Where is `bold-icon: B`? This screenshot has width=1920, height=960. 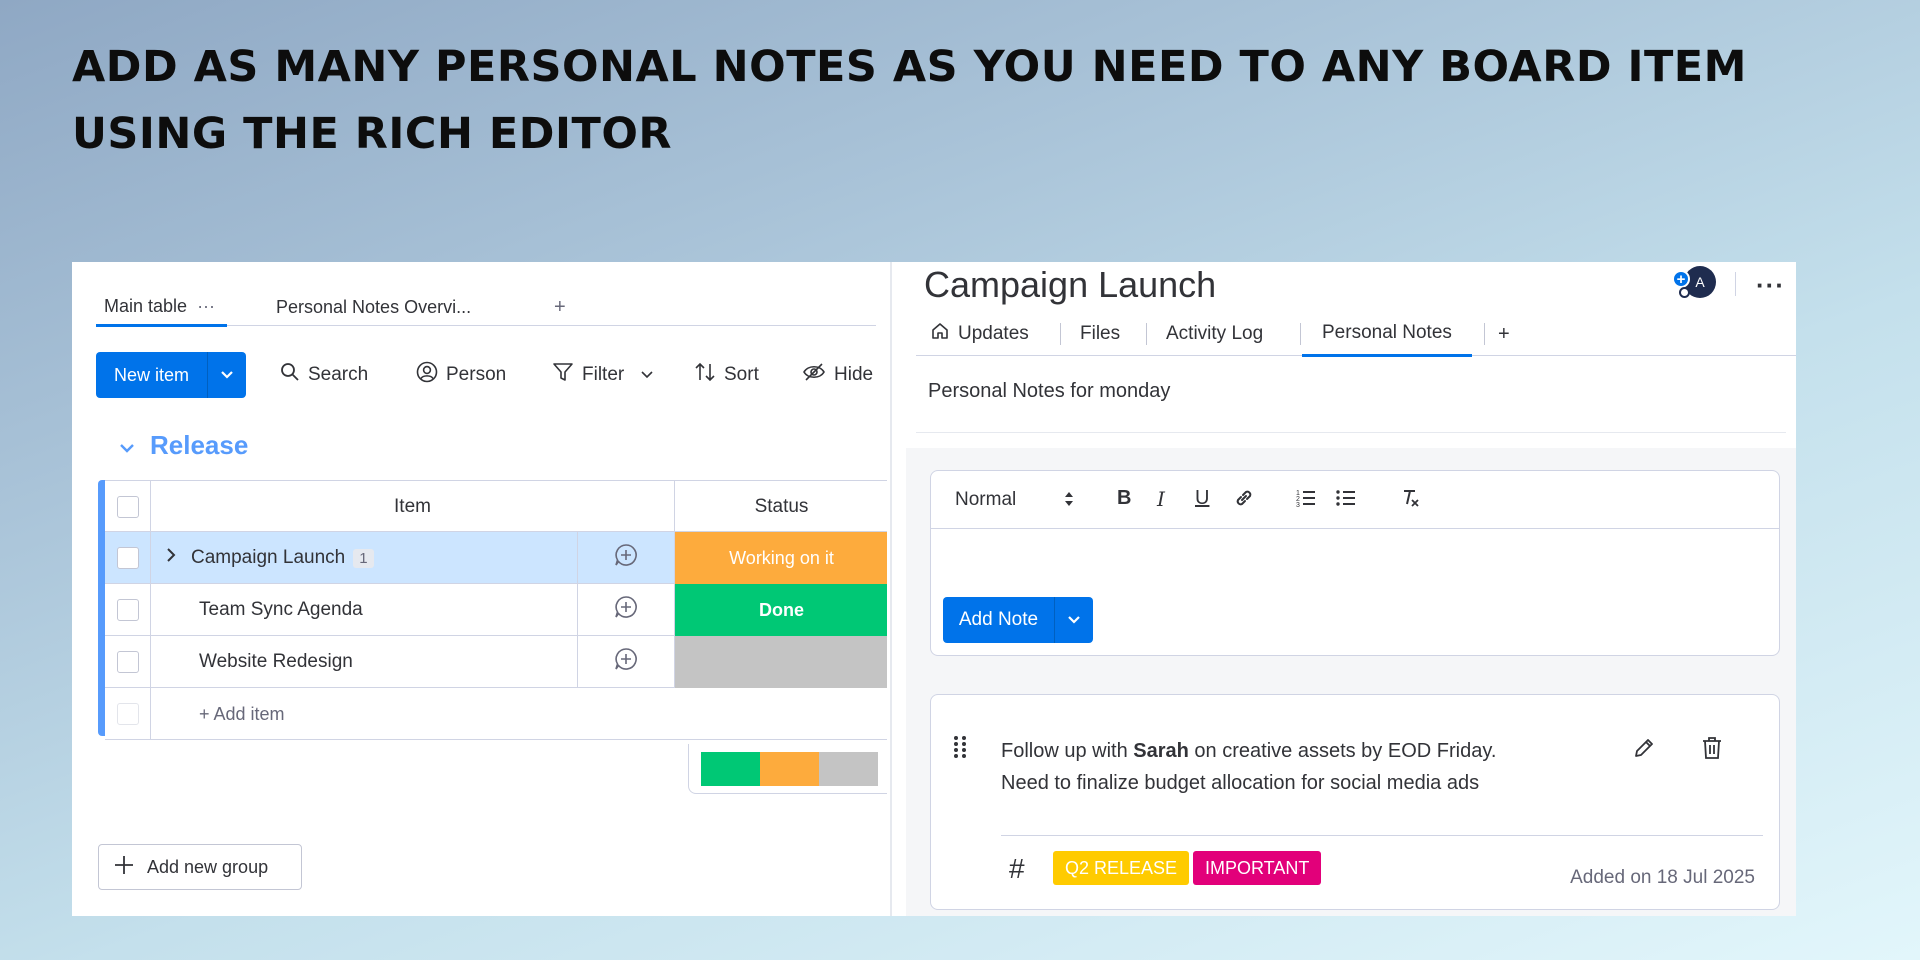 bold-icon: B is located at coordinates (1124, 498).